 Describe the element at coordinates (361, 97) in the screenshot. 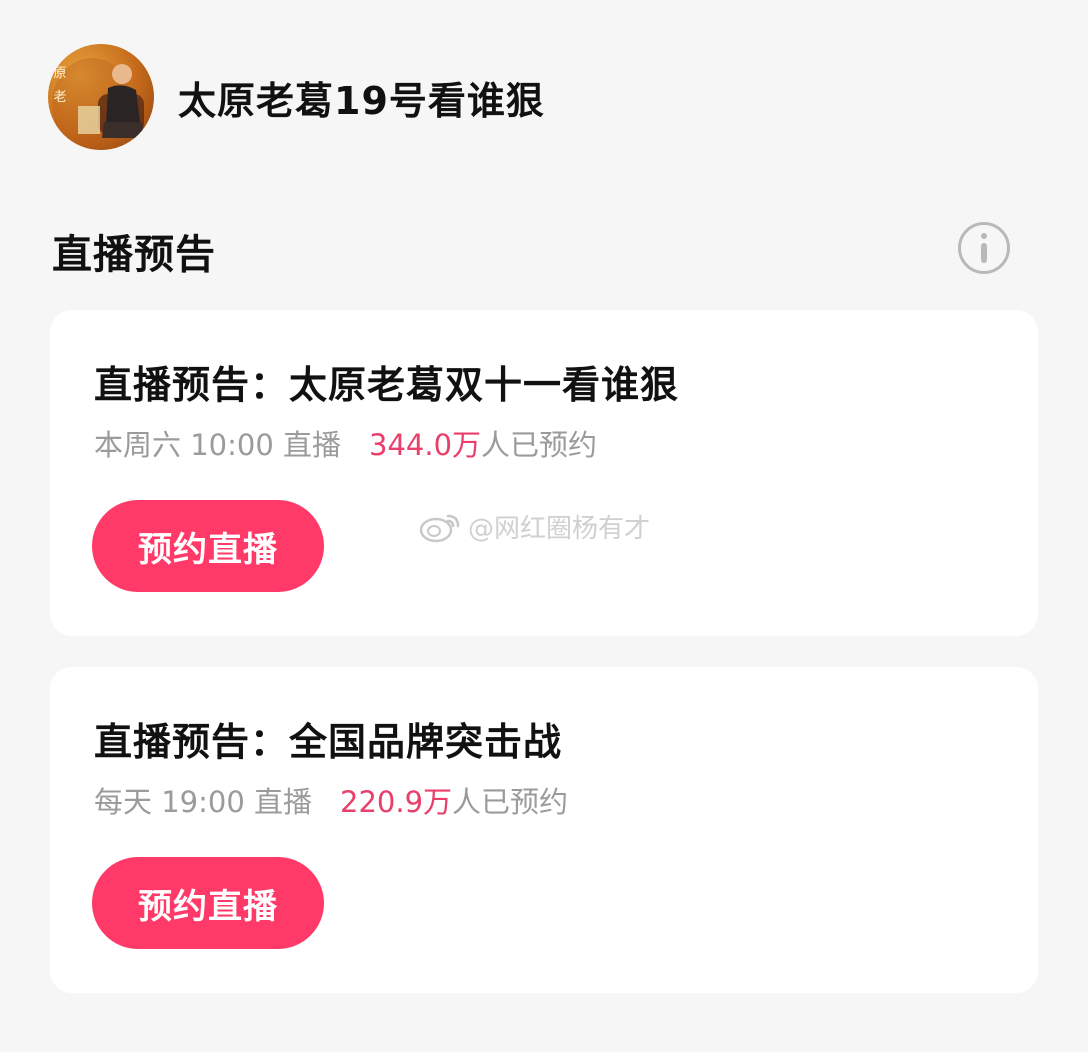

I see `user-name: 太原老葛19号看谁狠` at that location.